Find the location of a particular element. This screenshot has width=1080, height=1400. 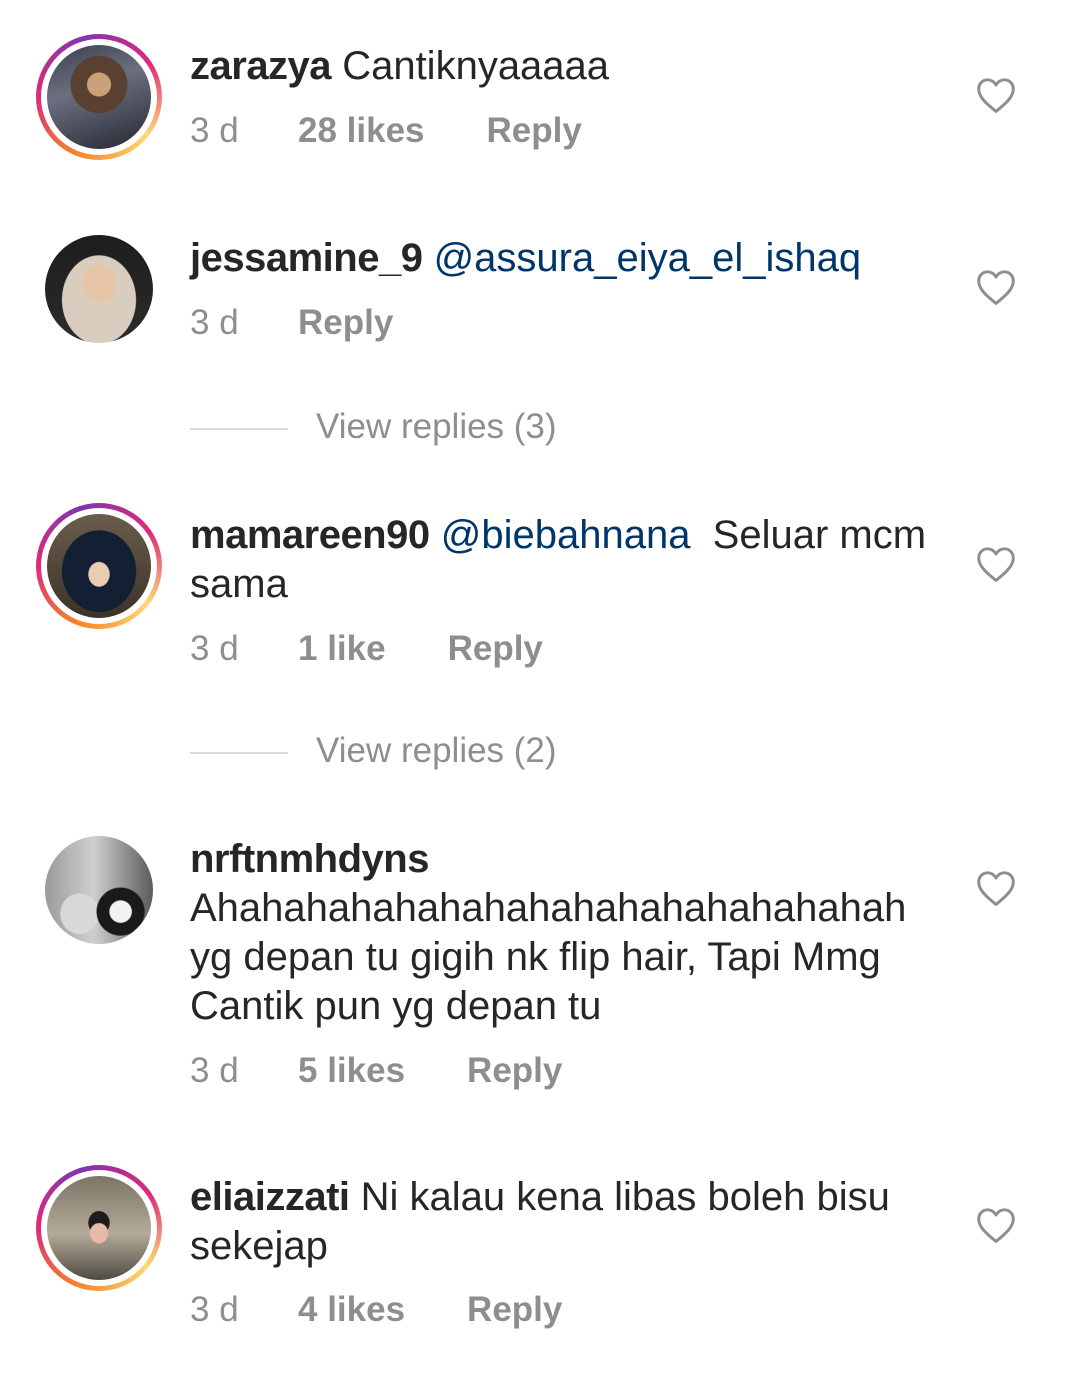

comment-username: eliaizzati is located at coordinates (270, 1197).